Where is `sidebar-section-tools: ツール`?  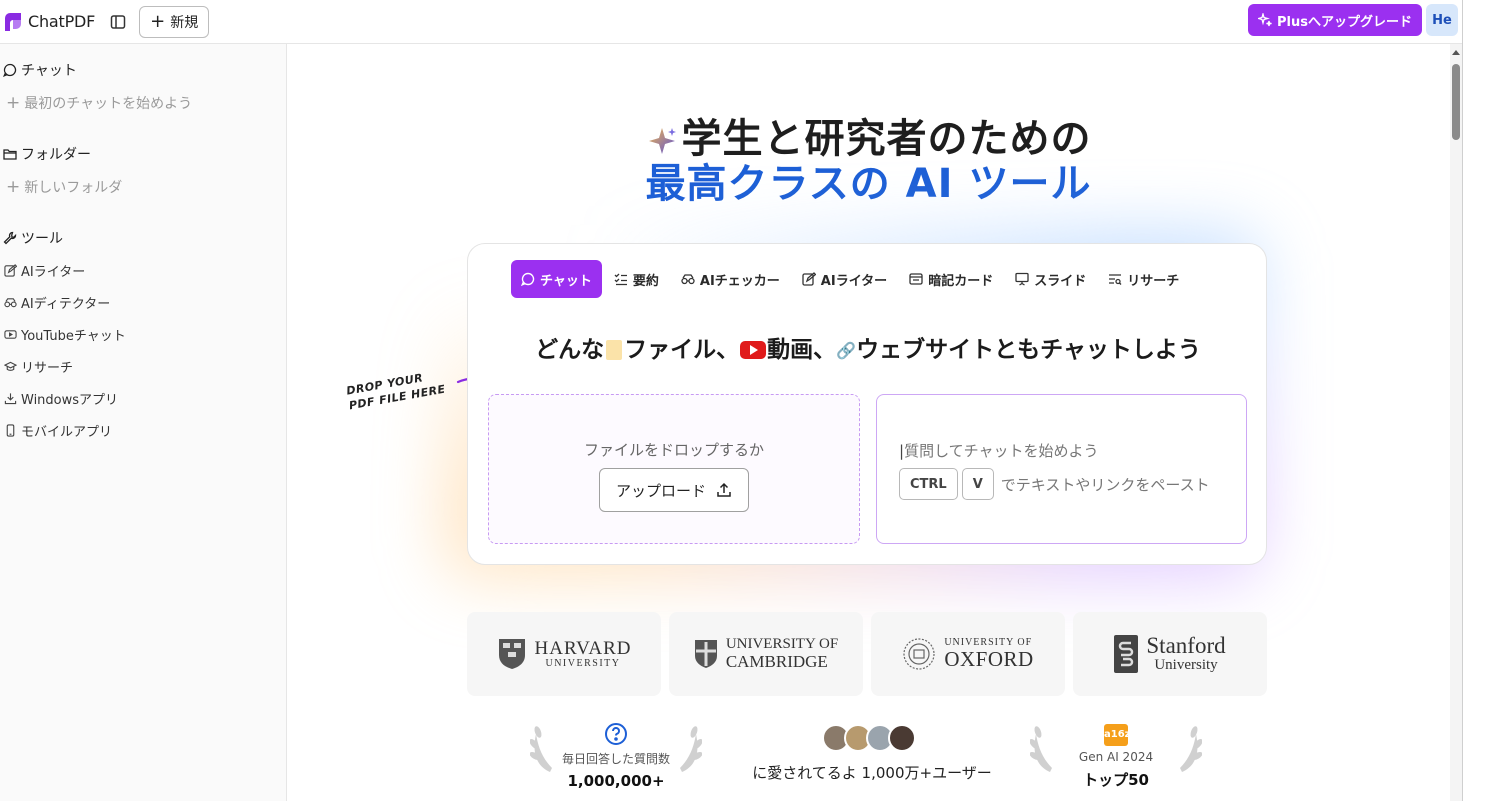
sidebar-section-tools: ツール is located at coordinates (33, 238).